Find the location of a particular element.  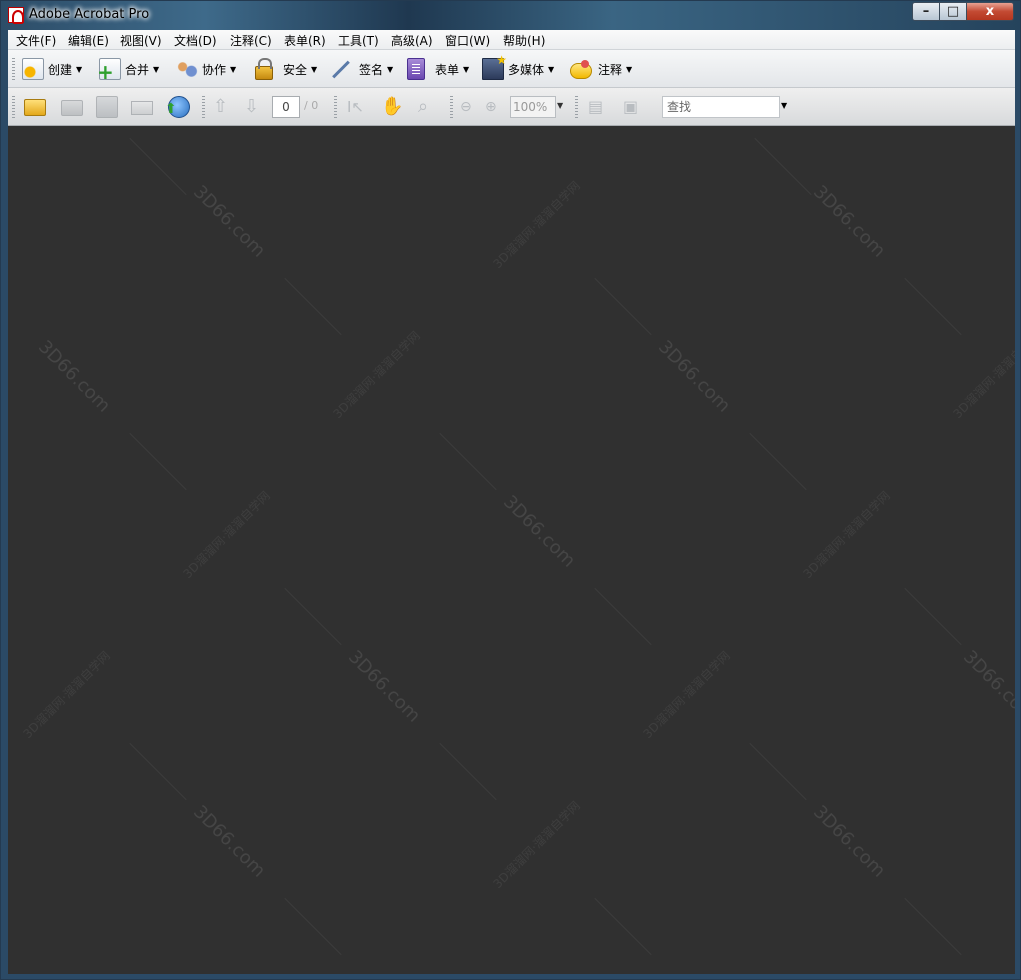

secure-button: 安全 ▼ is located at coordinates (286, 69).